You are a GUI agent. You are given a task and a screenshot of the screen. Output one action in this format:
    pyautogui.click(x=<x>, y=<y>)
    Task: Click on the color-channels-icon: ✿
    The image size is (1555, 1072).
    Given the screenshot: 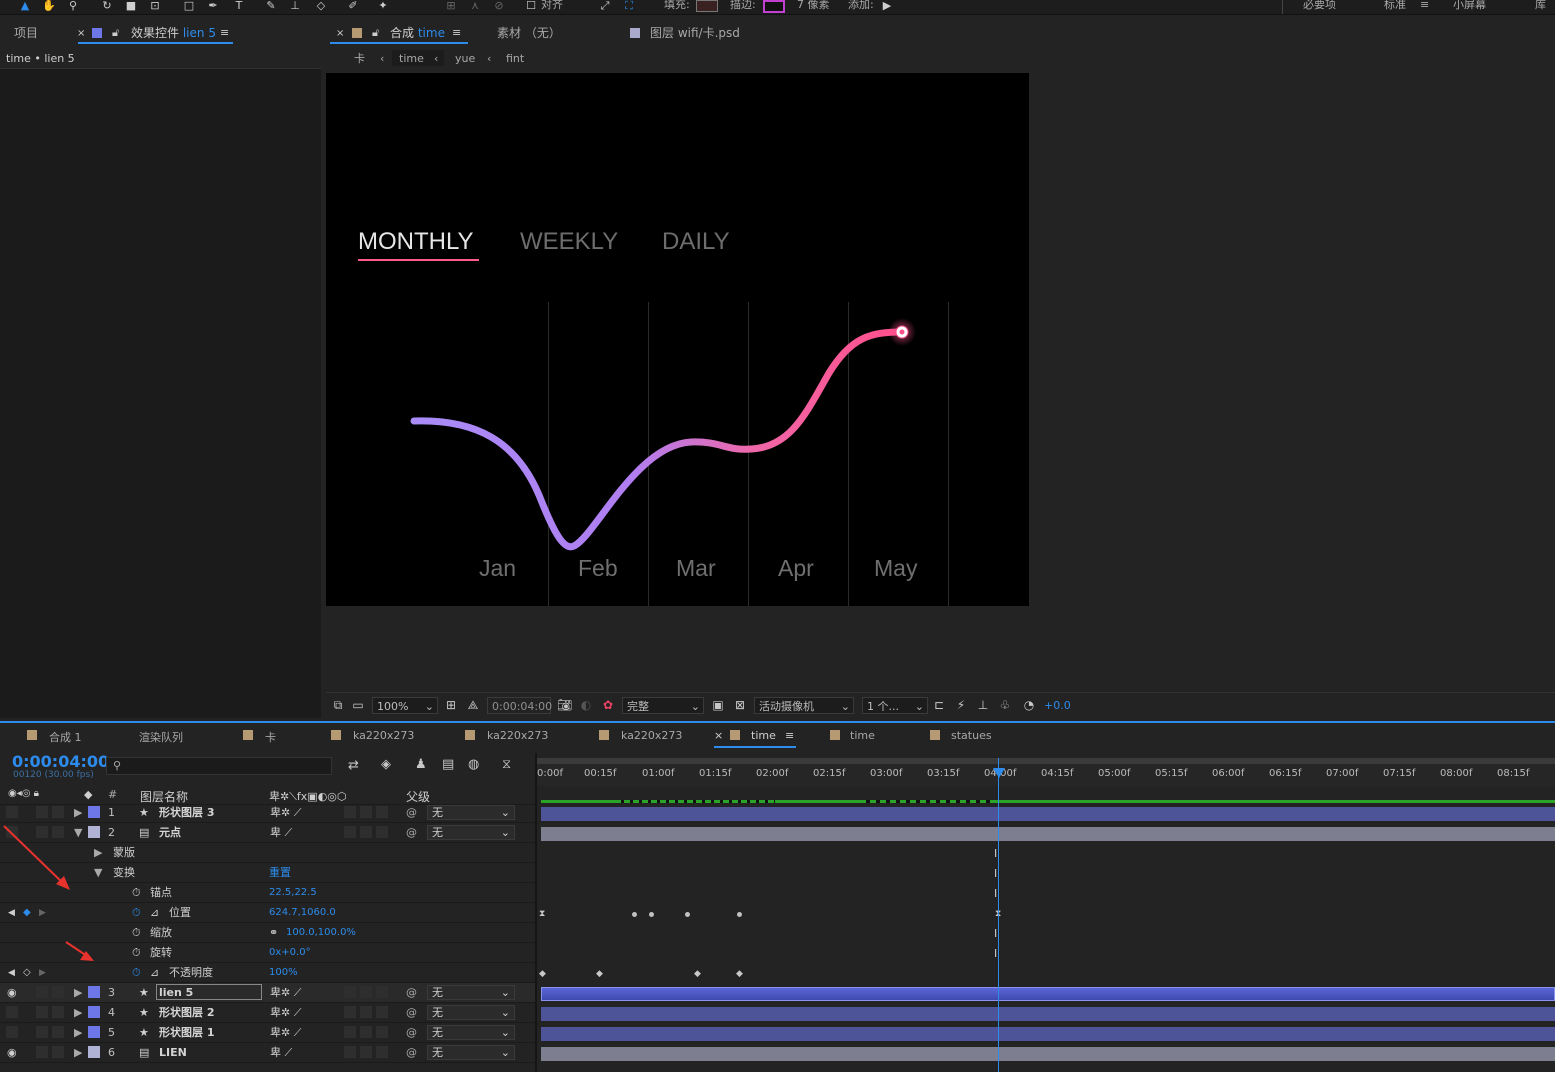 What is the action you would take?
    pyautogui.click(x=608, y=705)
    